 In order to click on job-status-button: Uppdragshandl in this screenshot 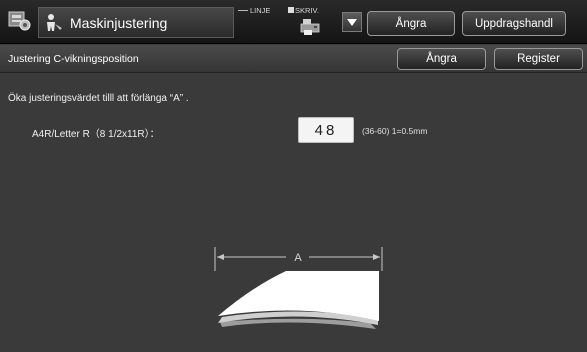, I will do `click(514, 23)`.